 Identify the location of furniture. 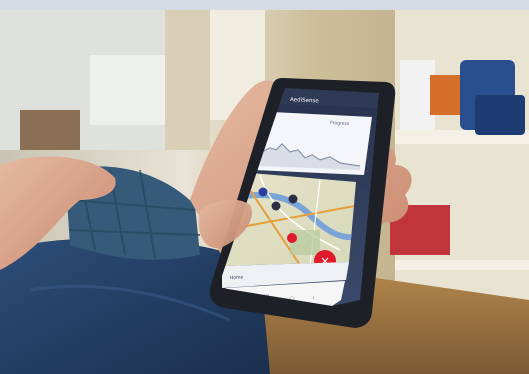
(50, 130).